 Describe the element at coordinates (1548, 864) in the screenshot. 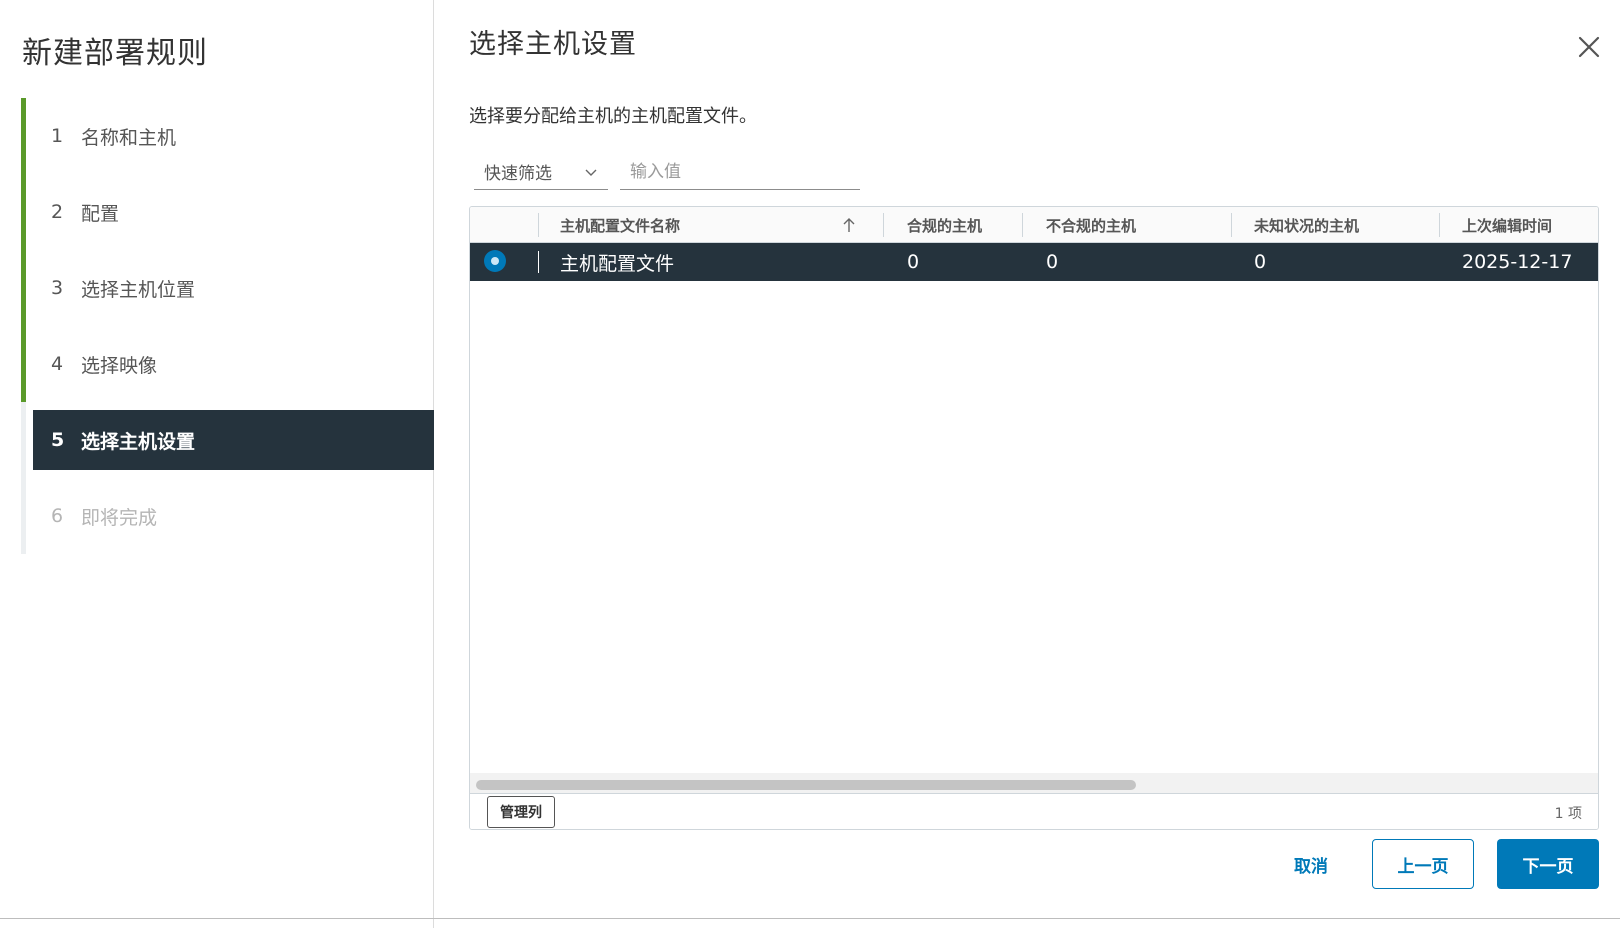

I see `next-button: 下一页` at that location.